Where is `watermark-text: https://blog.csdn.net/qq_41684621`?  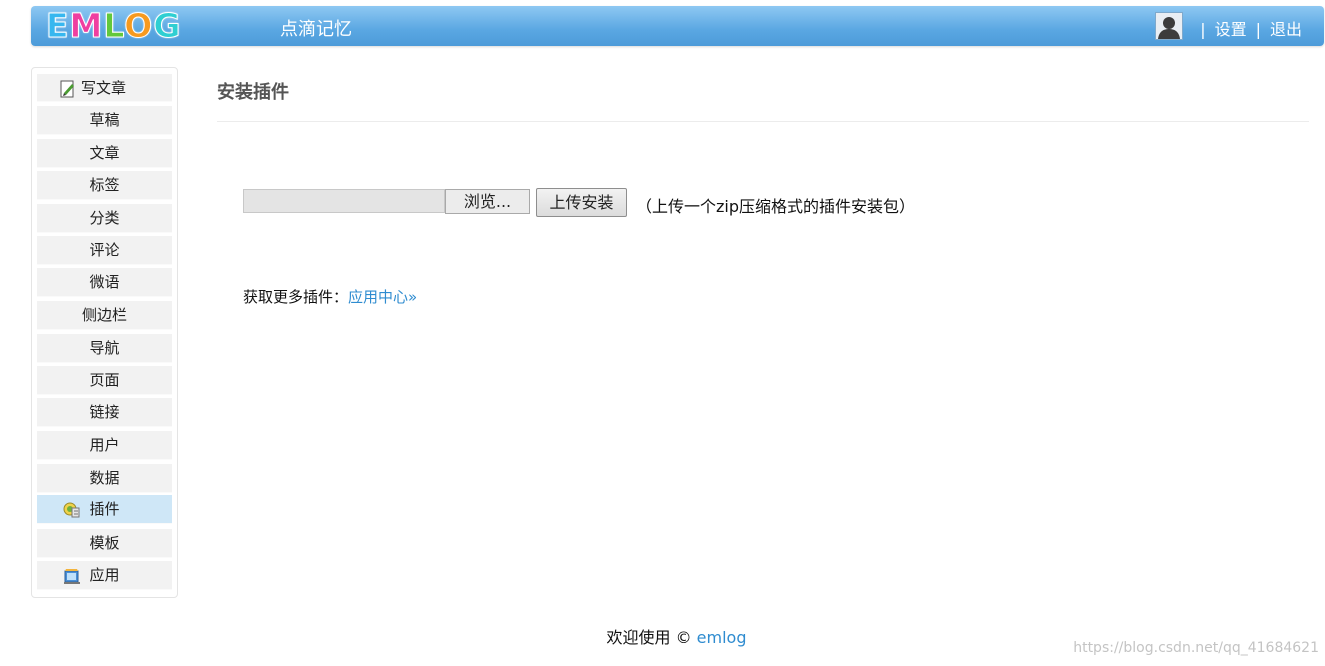 watermark-text: https://blog.csdn.net/qq_41684621 is located at coordinates (1196, 648).